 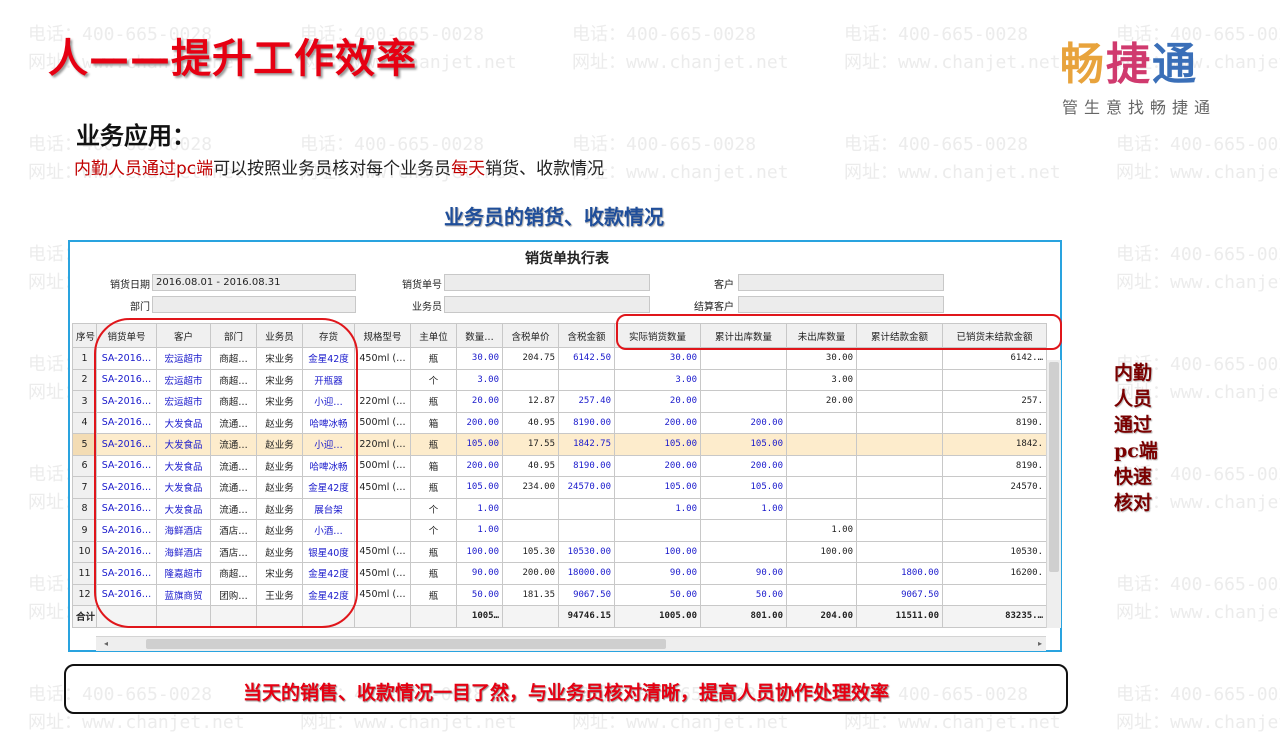 I want to click on table-cell: 箱, so click(x=433, y=422).